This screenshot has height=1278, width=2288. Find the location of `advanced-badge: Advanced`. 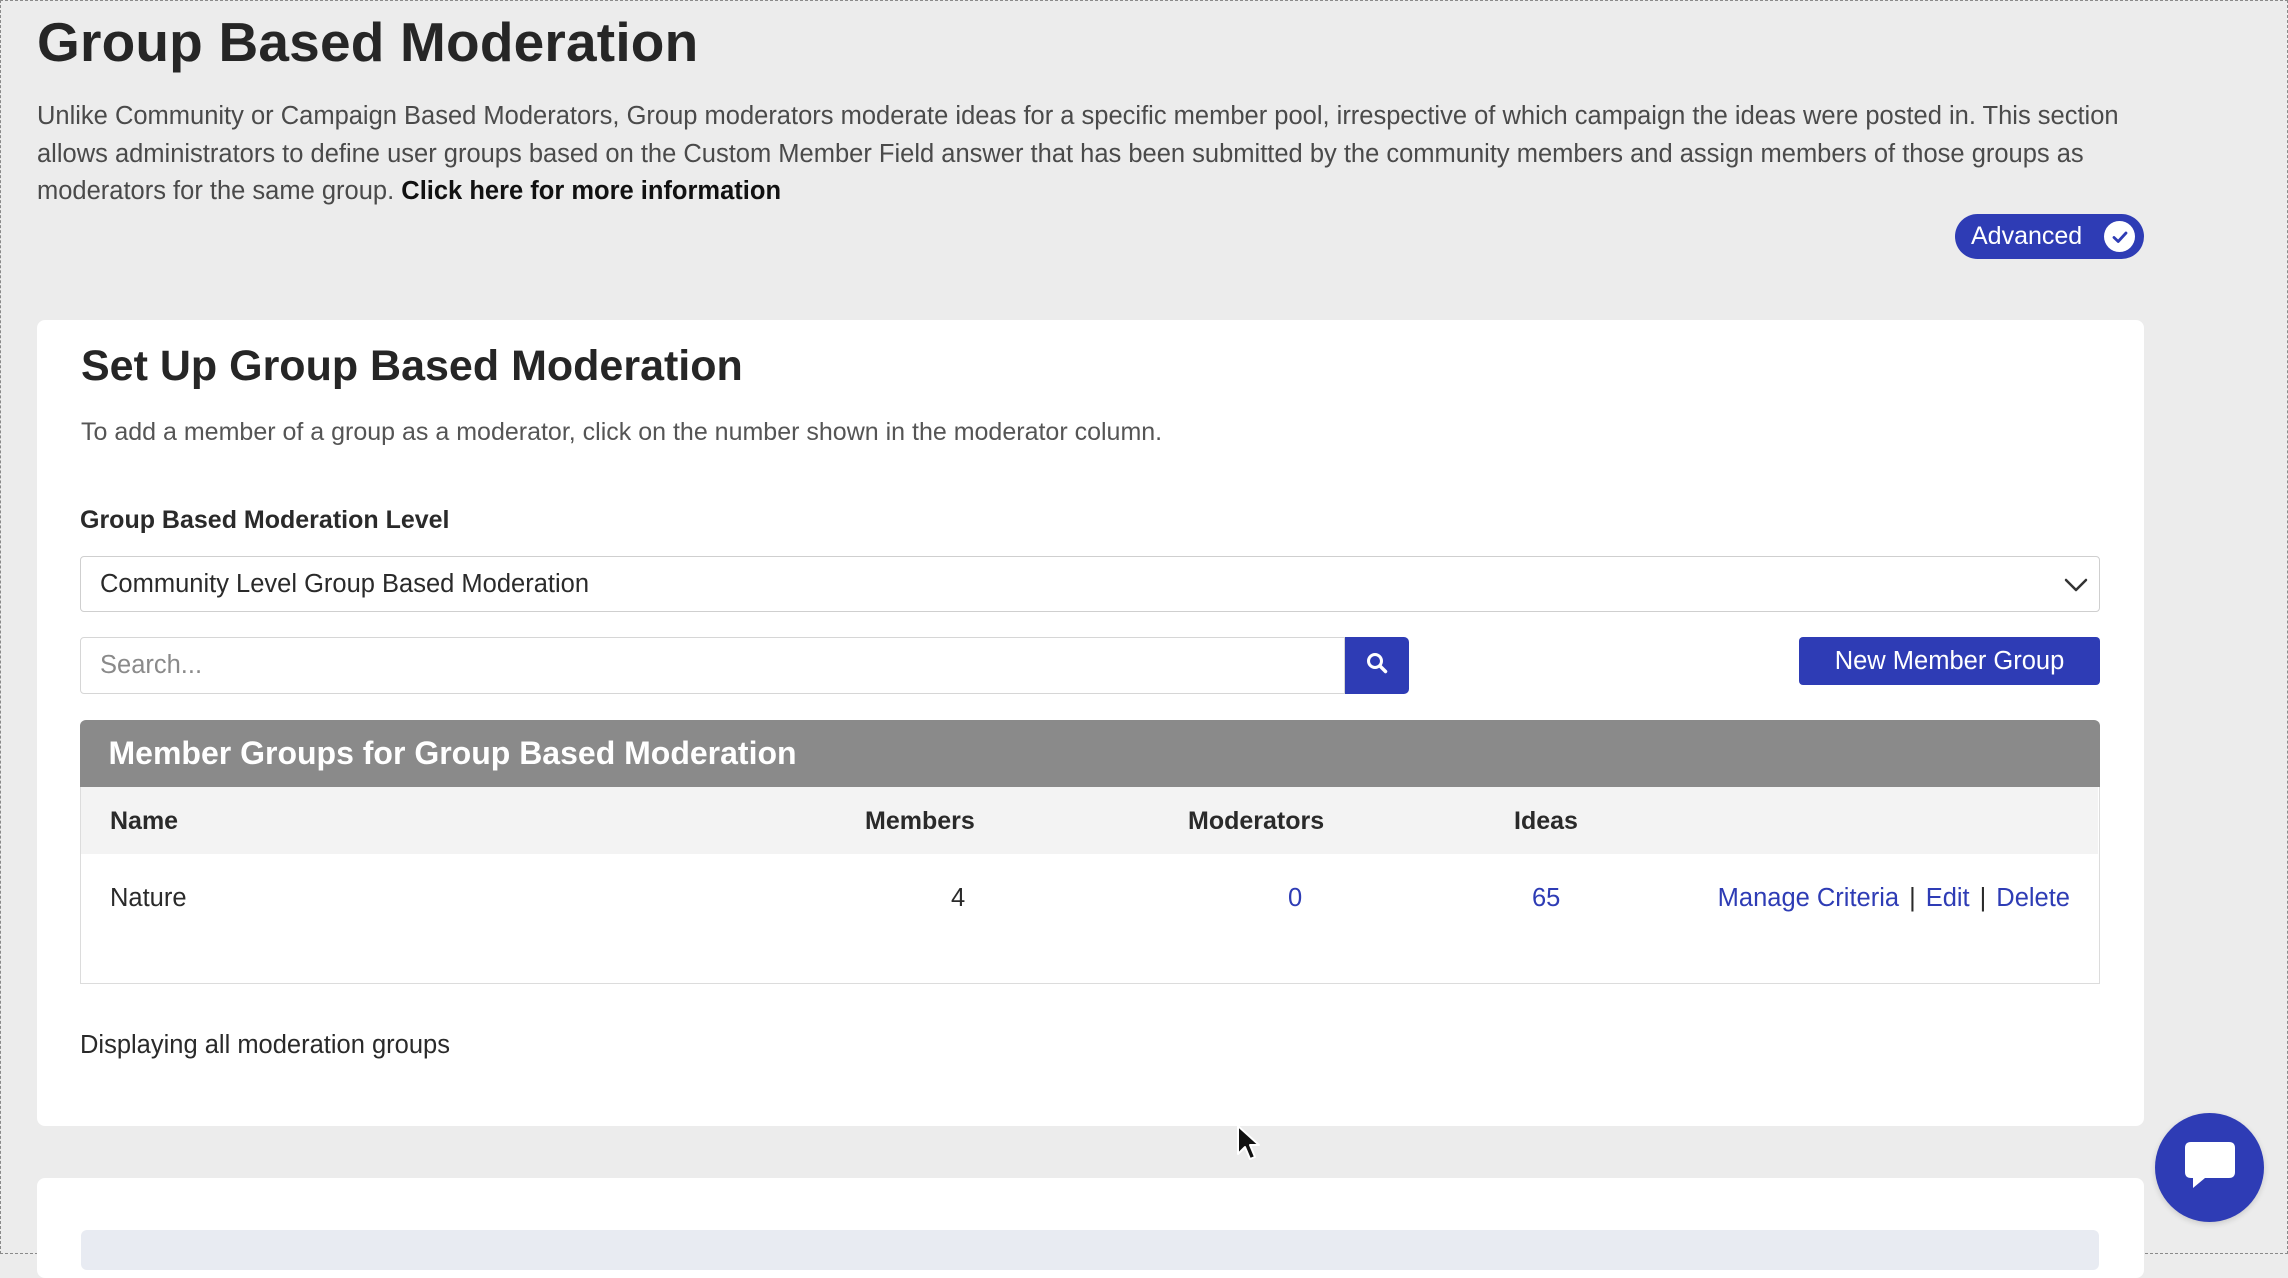

advanced-badge: Advanced is located at coordinates (2049, 236).